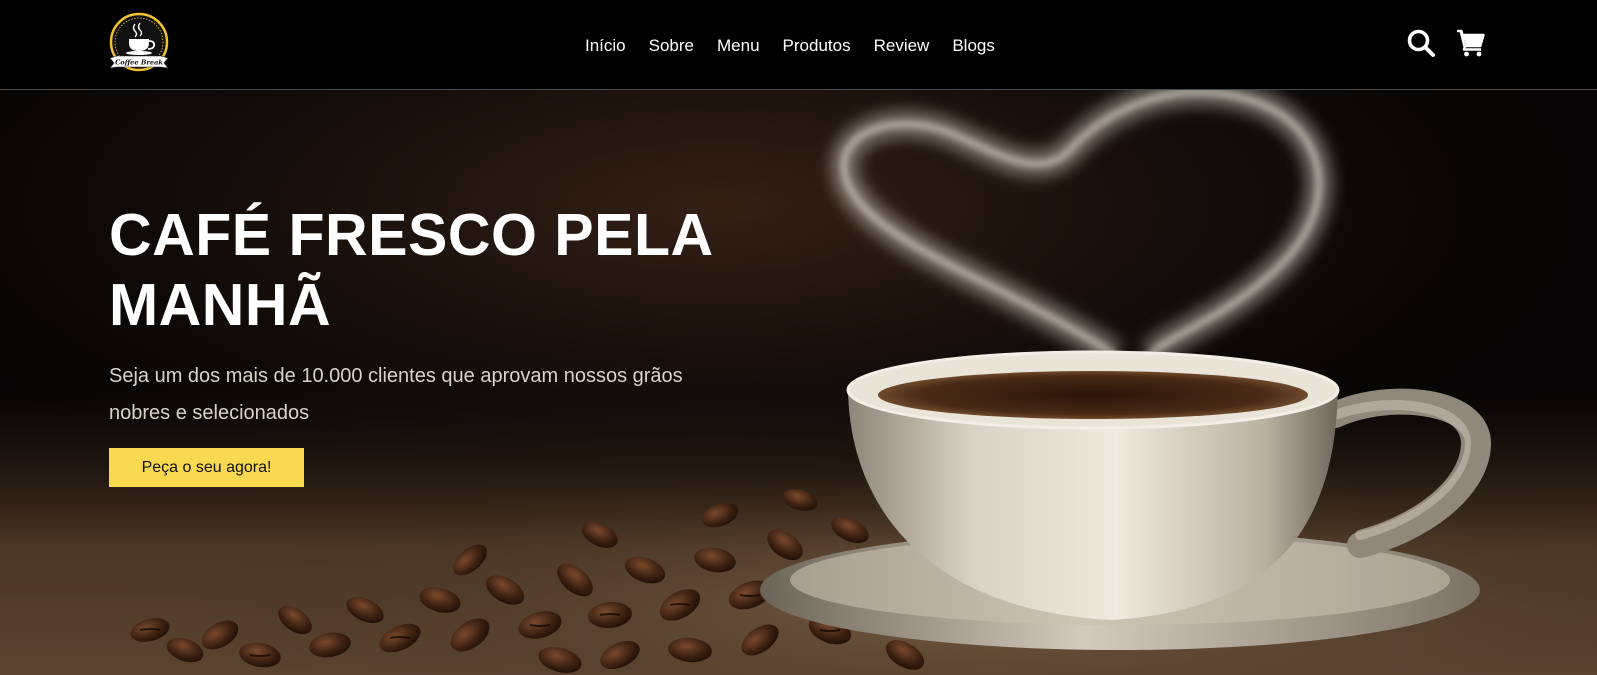  Describe the element at coordinates (605, 45) in the screenshot. I see `nav-link-inicio: Início` at that location.